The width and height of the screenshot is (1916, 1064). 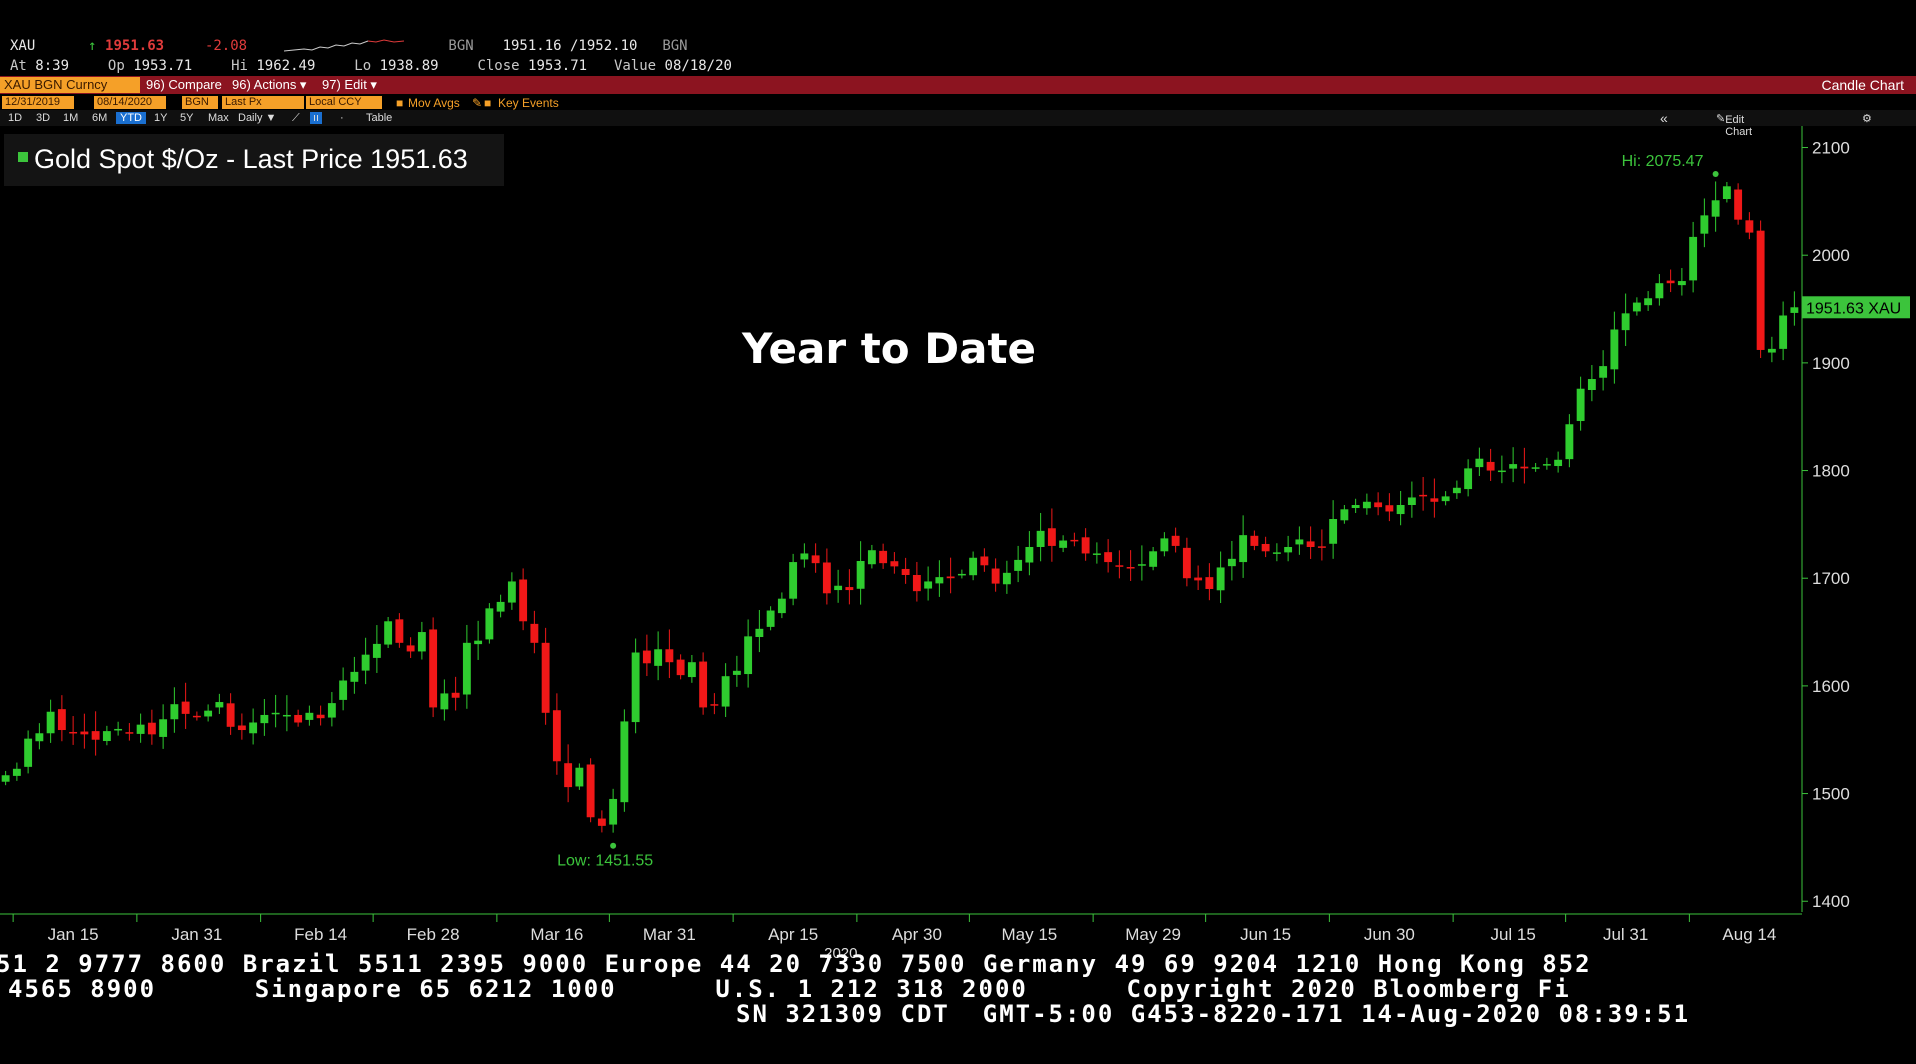 I want to click on range-6m: 6M, so click(x=99, y=118).